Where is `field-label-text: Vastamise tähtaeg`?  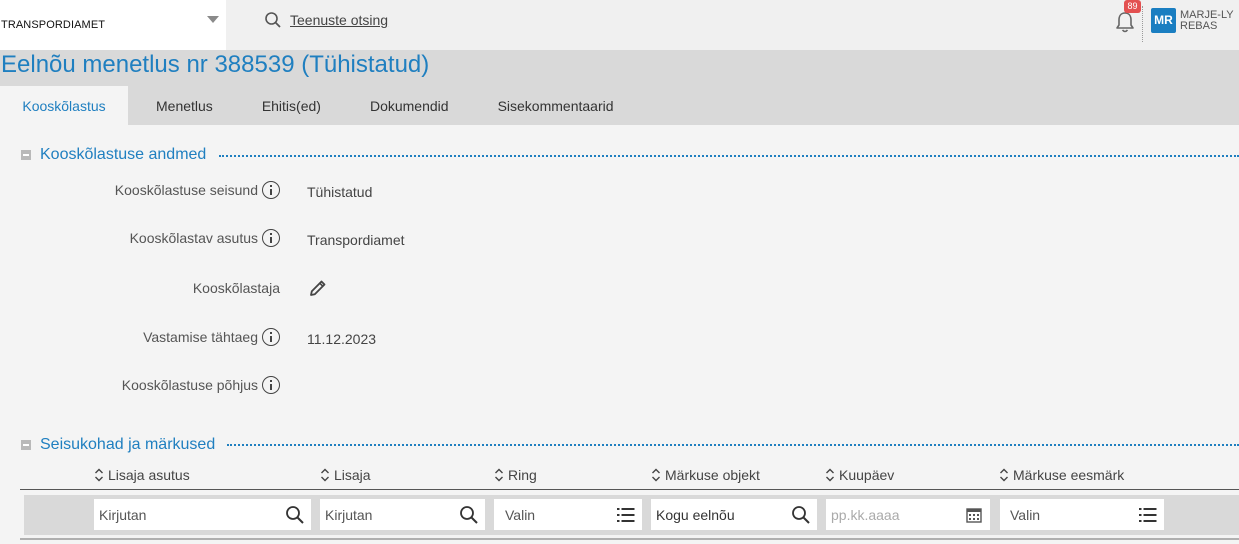
field-label-text: Vastamise tähtaeg is located at coordinates (200, 337).